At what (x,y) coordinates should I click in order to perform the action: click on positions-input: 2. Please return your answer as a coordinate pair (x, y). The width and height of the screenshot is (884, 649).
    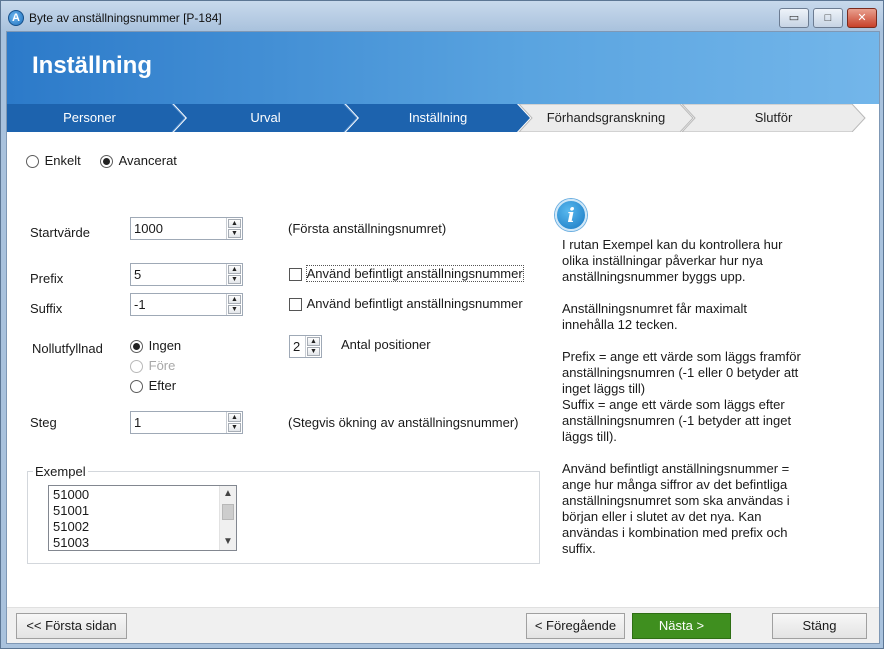
    Looking at the image, I should click on (296, 346).